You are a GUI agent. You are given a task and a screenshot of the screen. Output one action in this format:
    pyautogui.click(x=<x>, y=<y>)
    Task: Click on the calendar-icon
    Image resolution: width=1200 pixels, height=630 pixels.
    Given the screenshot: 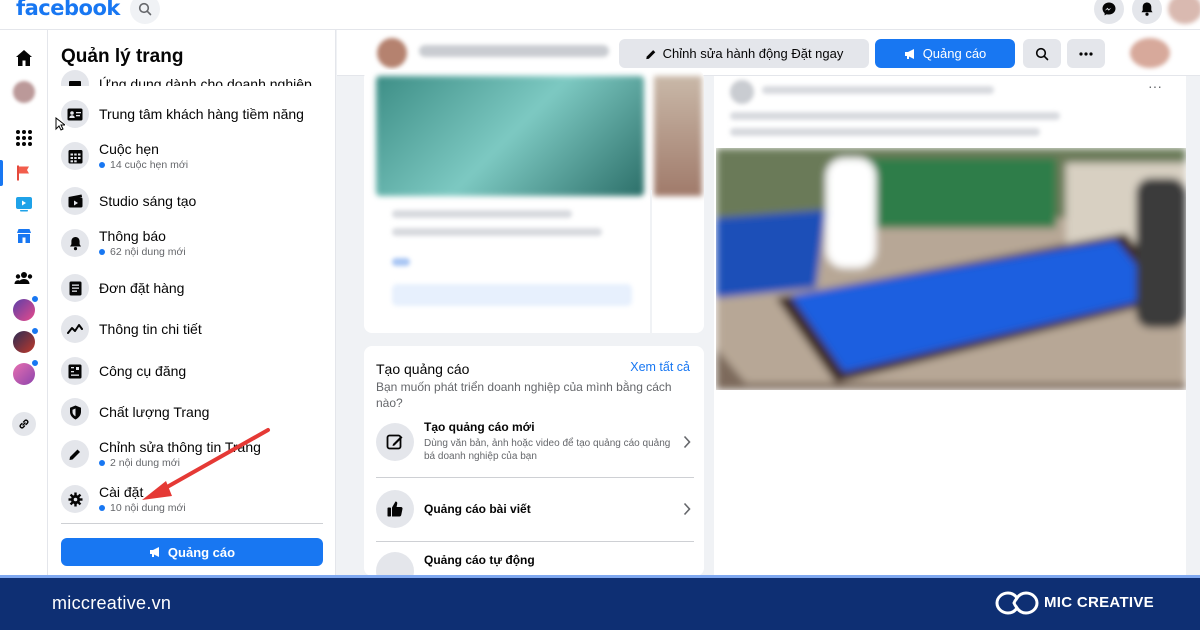 What is the action you would take?
    pyautogui.click(x=75, y=156)
    